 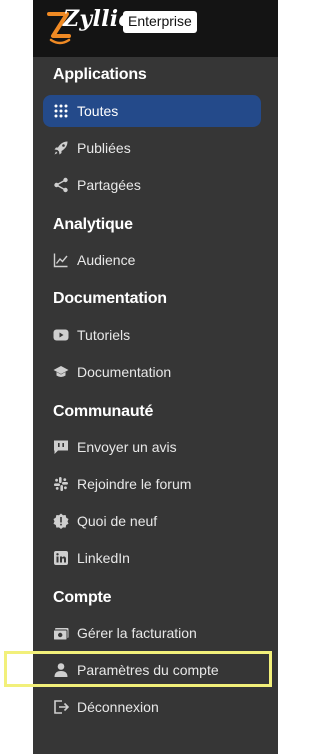 What do you see at coordinates (134, 484) in the screenshot?
I see `nav-item-label: Rejoindre le forum` at bounding box center [134, 484].